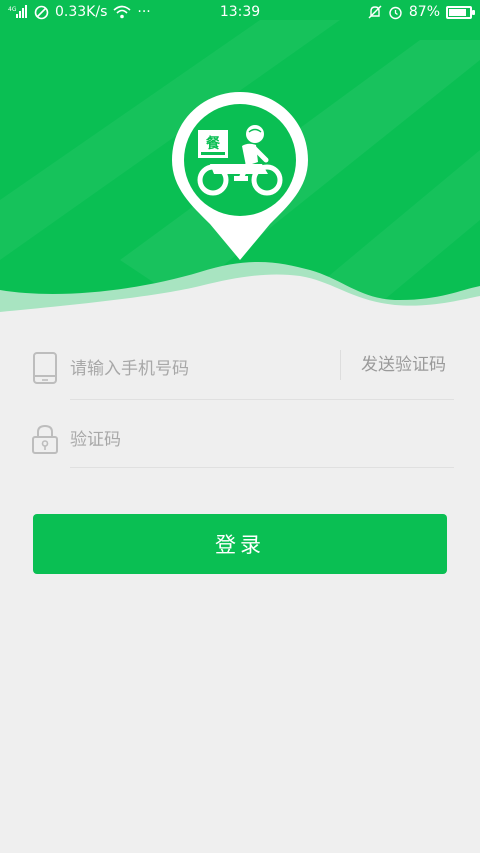  What do you see at coordinates (240, 13) in the screenshot?
I see `status-bar: 4G 0.33K/s ··· 13:39 87%` at bounding box center [240, 13].